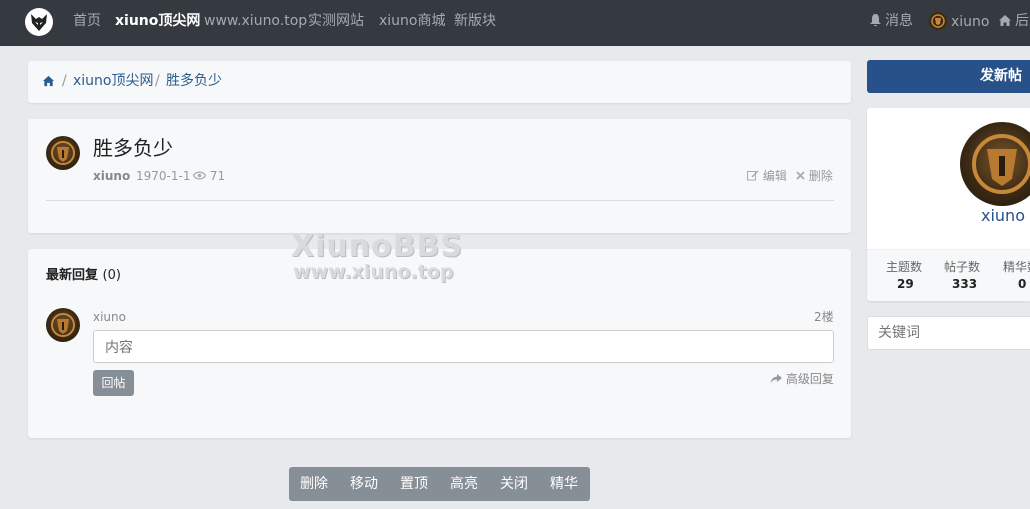 The height and width of the screenshot is (509, 1030). What do you see at coordinates (133, 148) in the screenshot?
I see `thread-title: 胜多负少` at bounding box center [133, 148].